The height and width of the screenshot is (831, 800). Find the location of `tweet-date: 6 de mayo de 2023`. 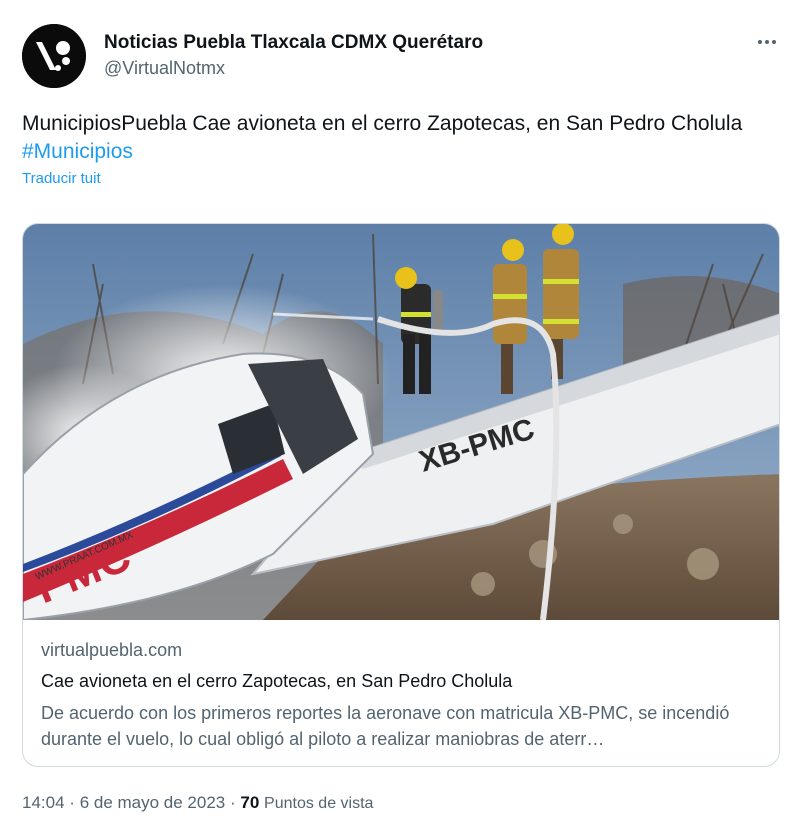

tweet-date: 6 de mayo de 2023 is located at coordinates (153, 802).